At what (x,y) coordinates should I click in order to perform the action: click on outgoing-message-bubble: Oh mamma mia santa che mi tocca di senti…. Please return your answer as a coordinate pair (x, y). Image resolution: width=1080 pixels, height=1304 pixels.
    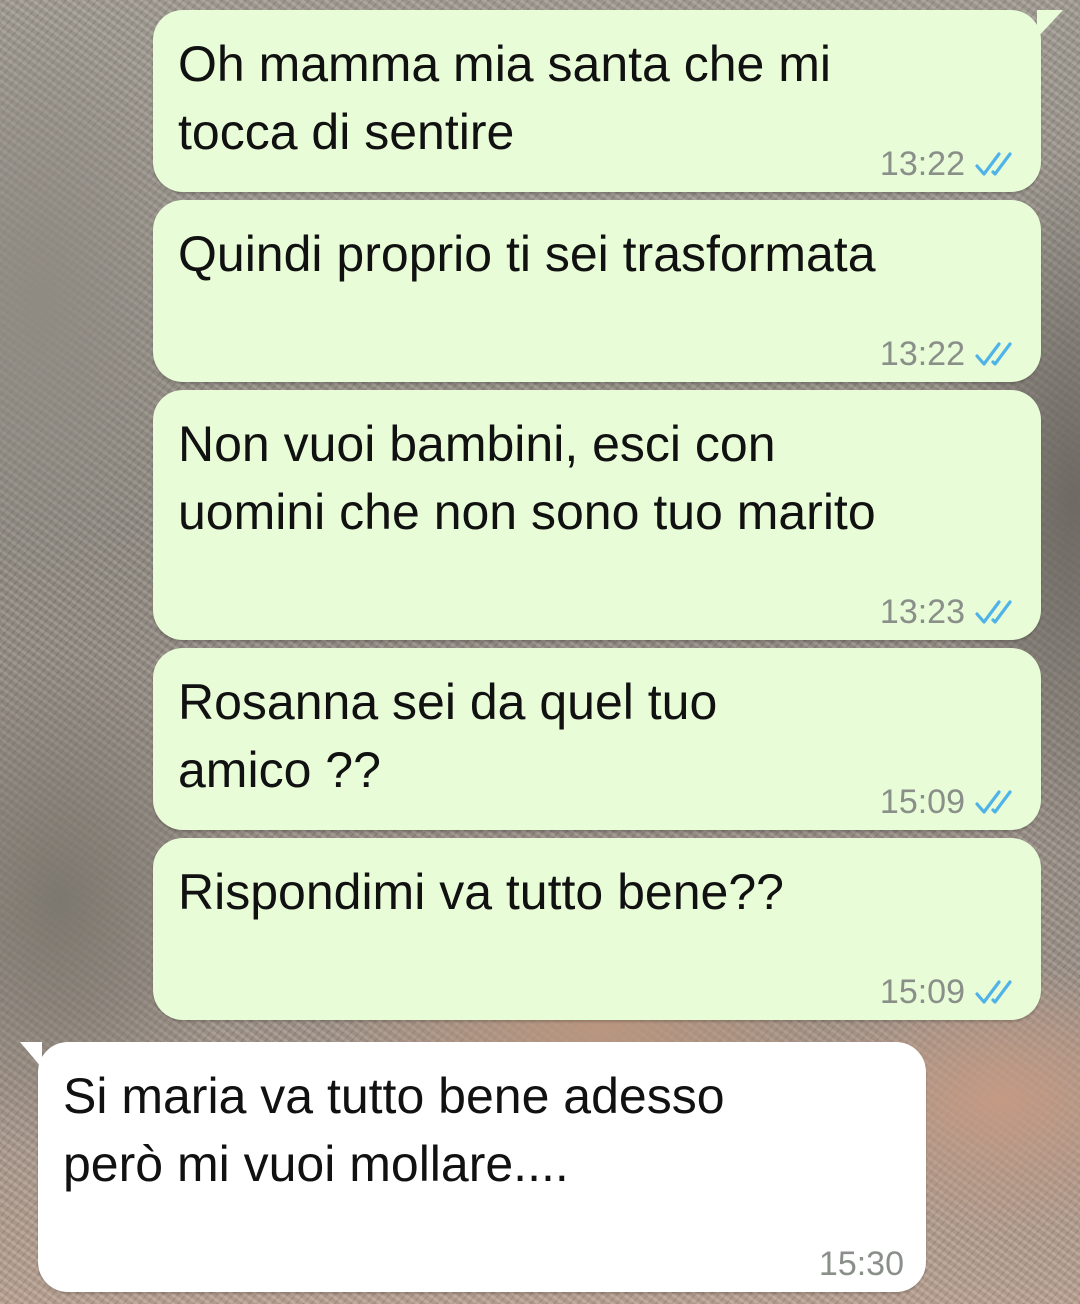
    Looking at the image, I should click on (608, 101).